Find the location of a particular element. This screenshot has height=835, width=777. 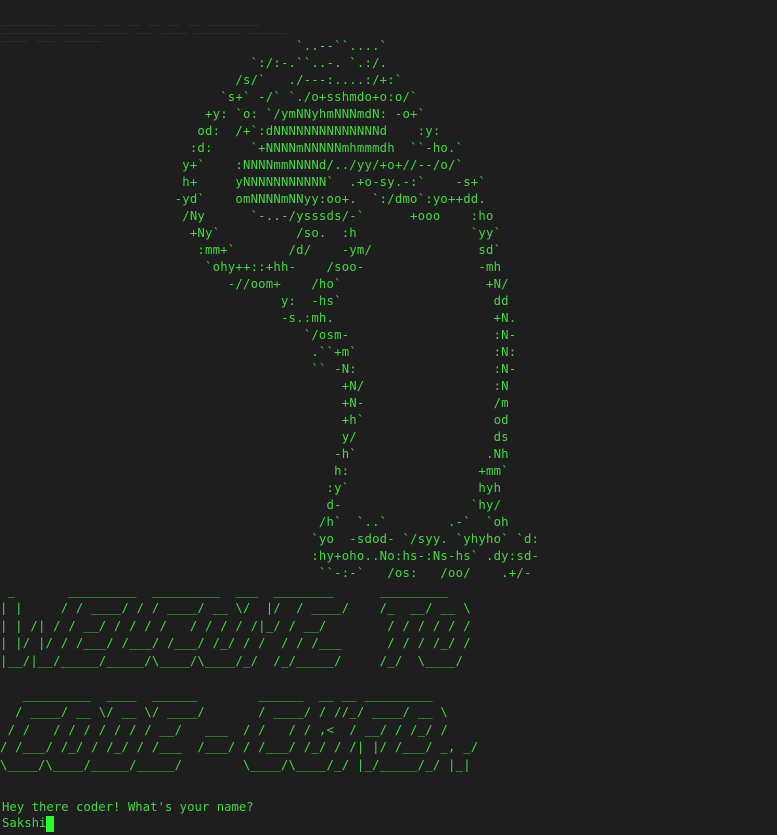

input-value: Sakshi is located at coordinates (24, 823).